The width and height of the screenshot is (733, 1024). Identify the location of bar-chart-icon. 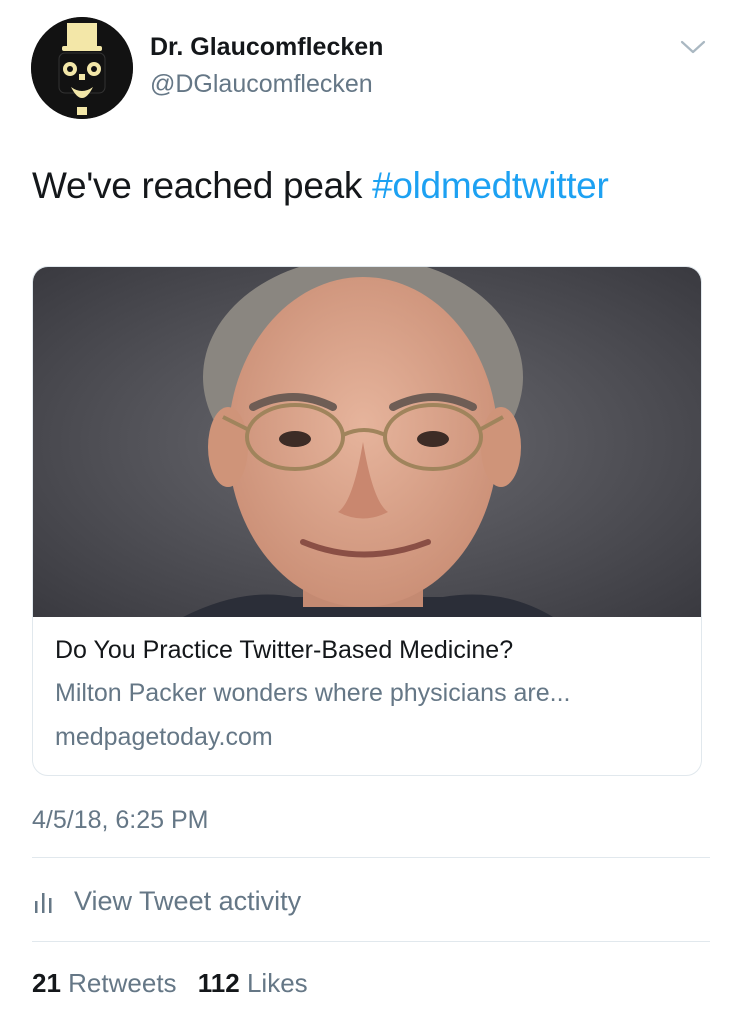
(45, 901).